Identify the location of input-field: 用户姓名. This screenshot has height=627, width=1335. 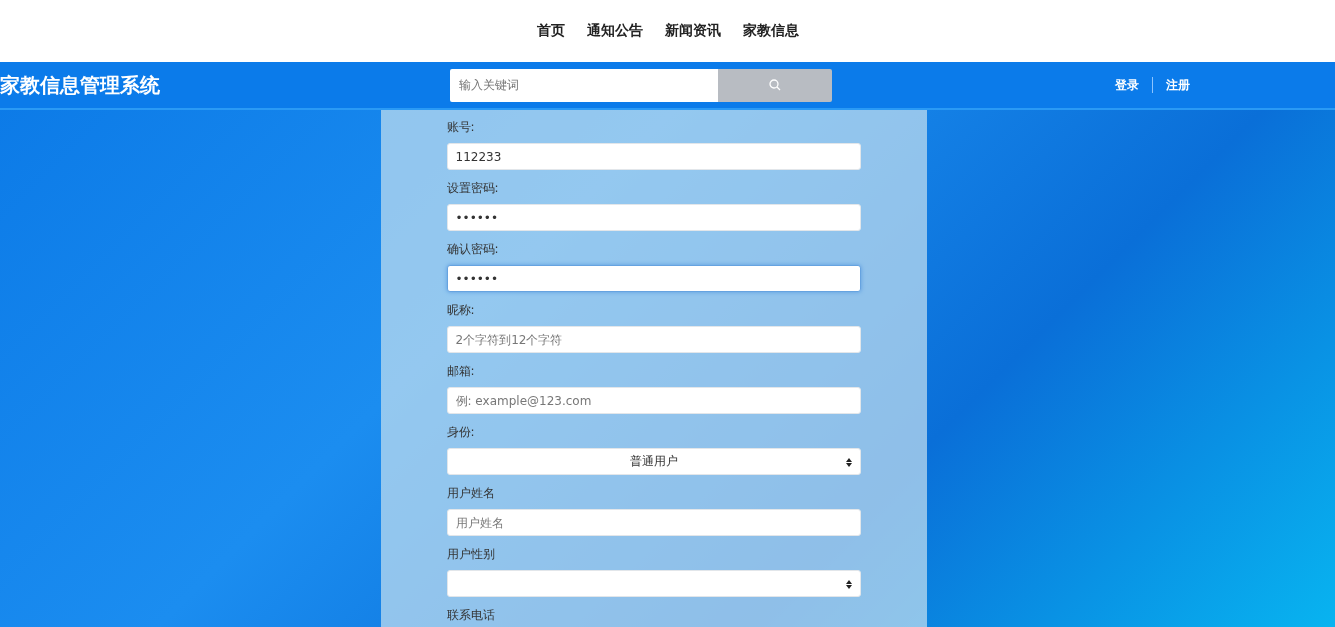
(653, 522).